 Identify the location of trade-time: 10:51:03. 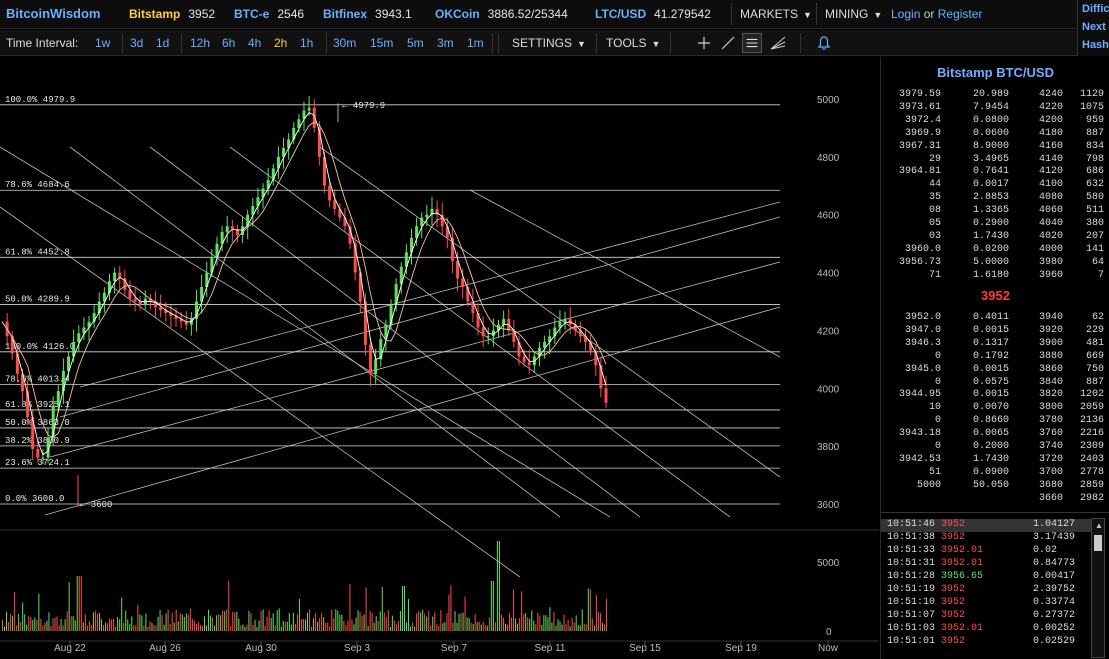
(911, 628).